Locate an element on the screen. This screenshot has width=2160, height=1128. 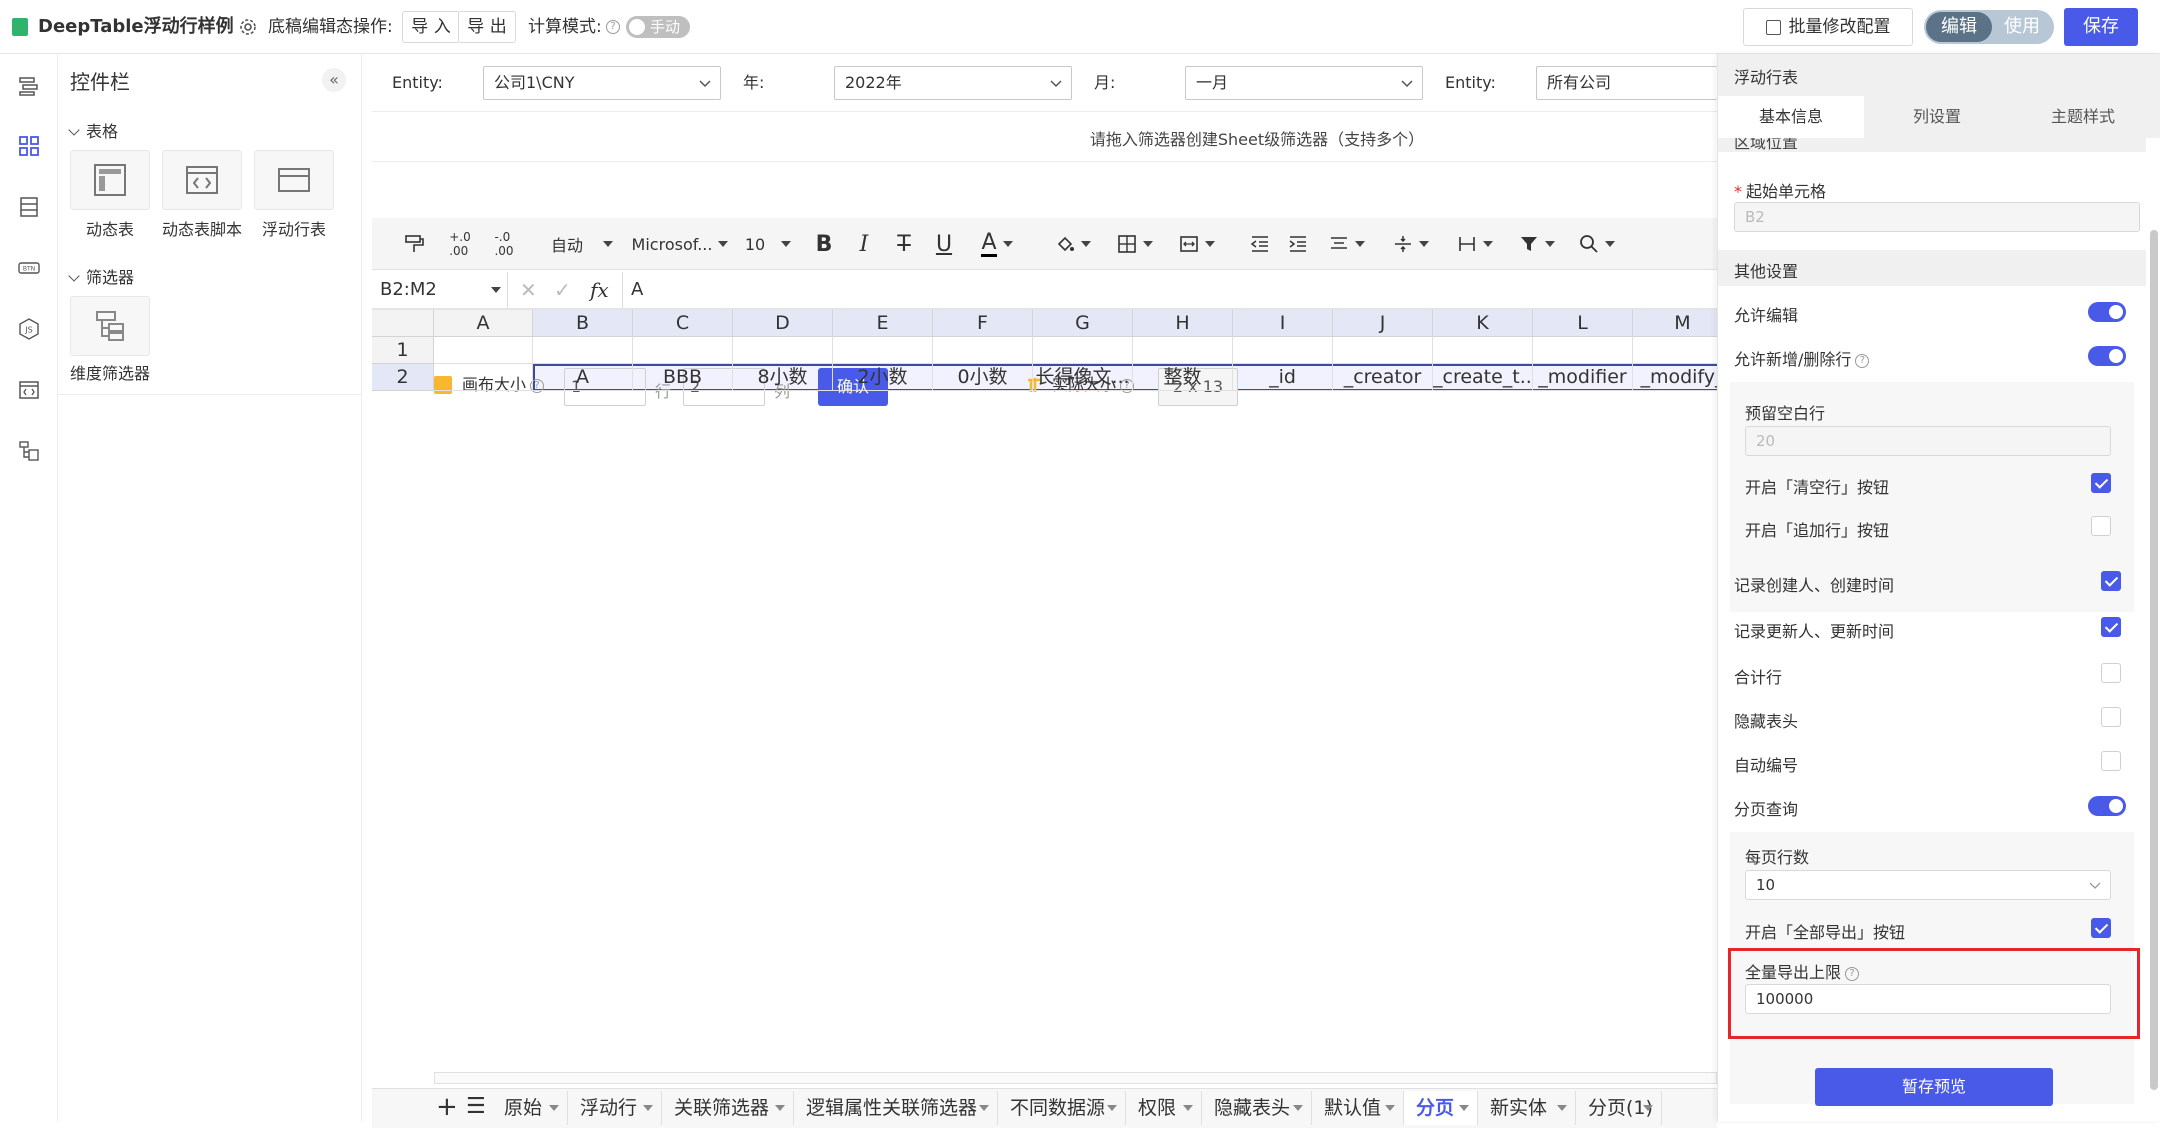
filter-group-header: 筛选器 is located at coordinates (101, 276).